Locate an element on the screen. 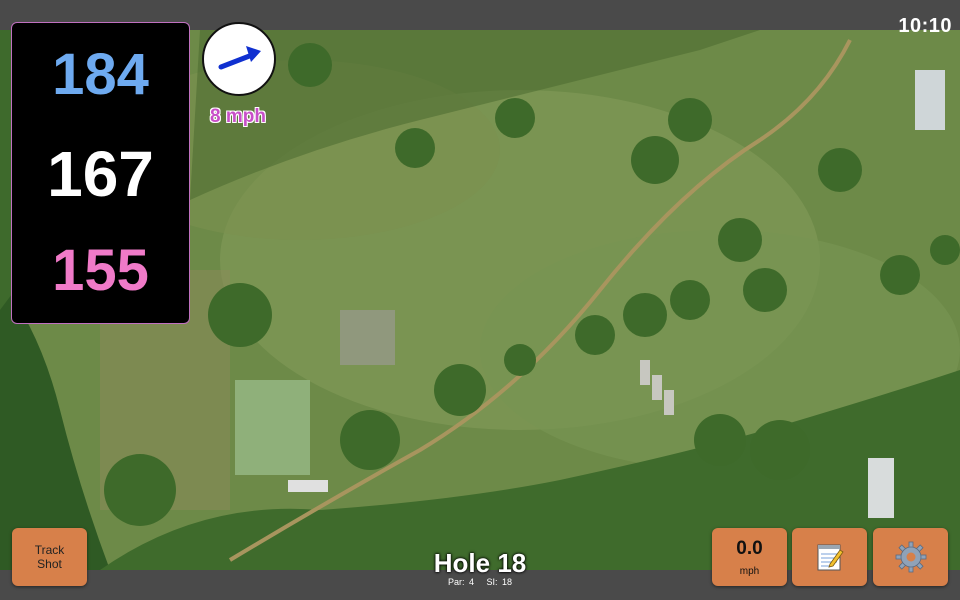 This screenshot has width=960, height=600. wind-indicator is located at coordinates (239, 59).